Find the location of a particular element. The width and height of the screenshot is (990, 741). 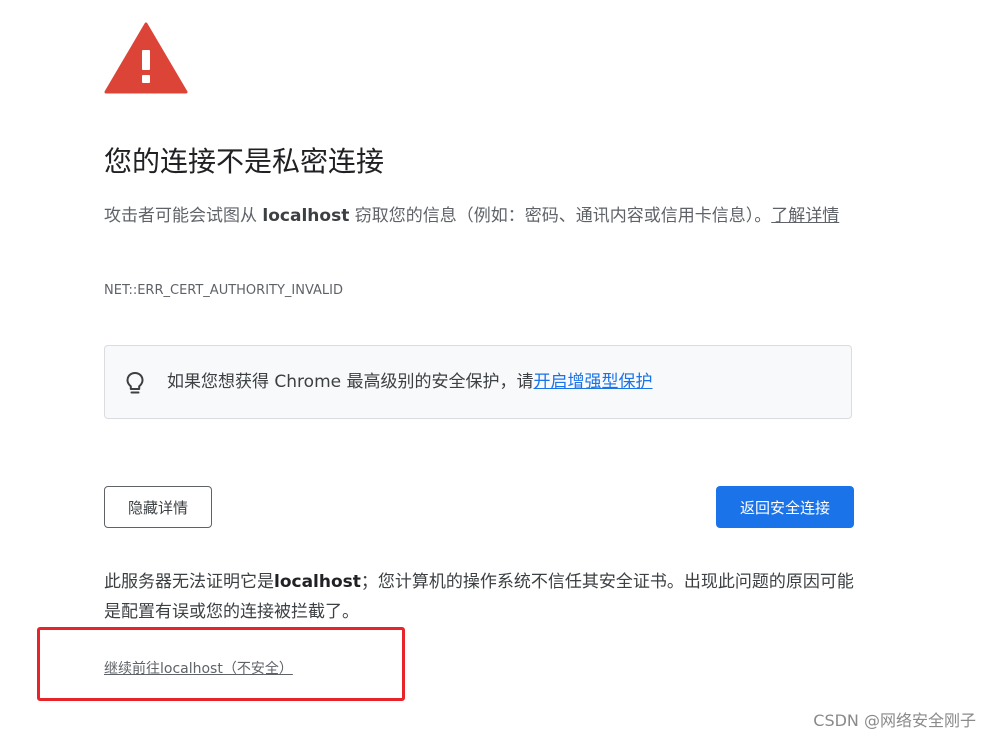

enable-enhanced-protection-link: 开启增强型保护 is located at coordinates (593, 382).